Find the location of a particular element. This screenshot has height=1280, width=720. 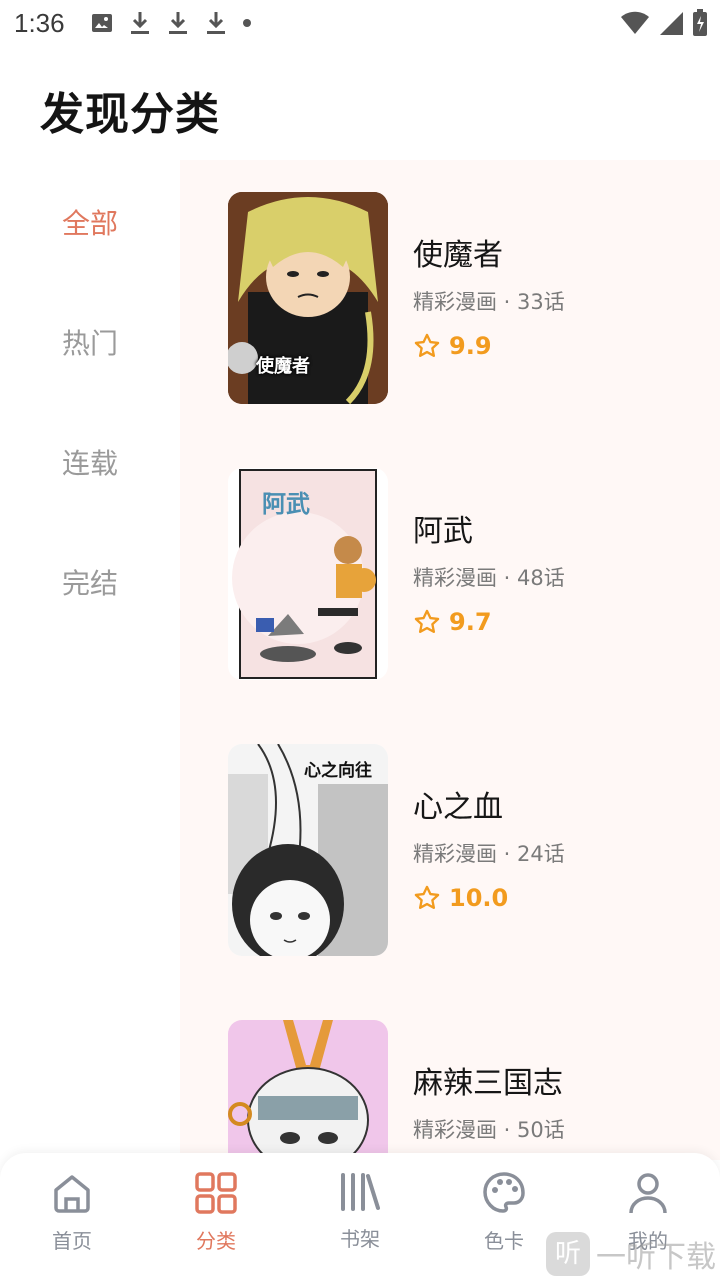

comic-cover is located at coordinates (308, 1090).